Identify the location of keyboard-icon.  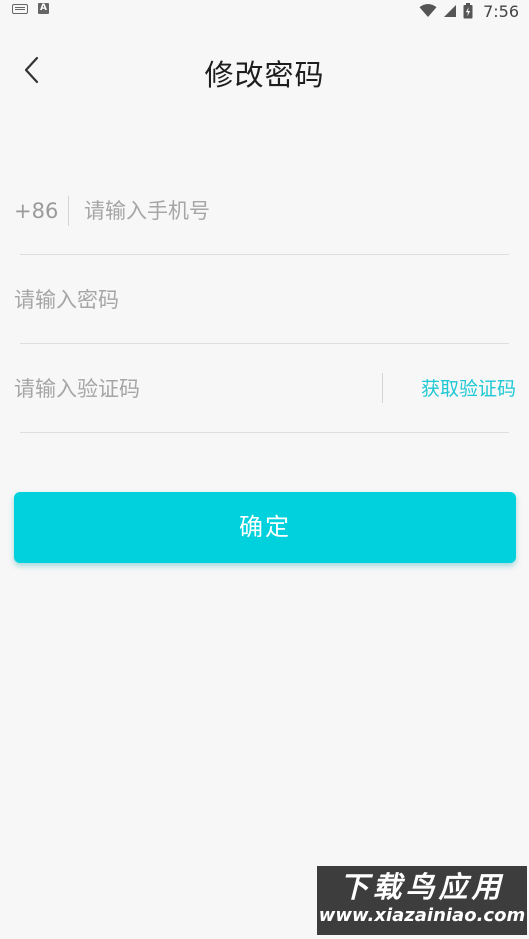
(20, 8).